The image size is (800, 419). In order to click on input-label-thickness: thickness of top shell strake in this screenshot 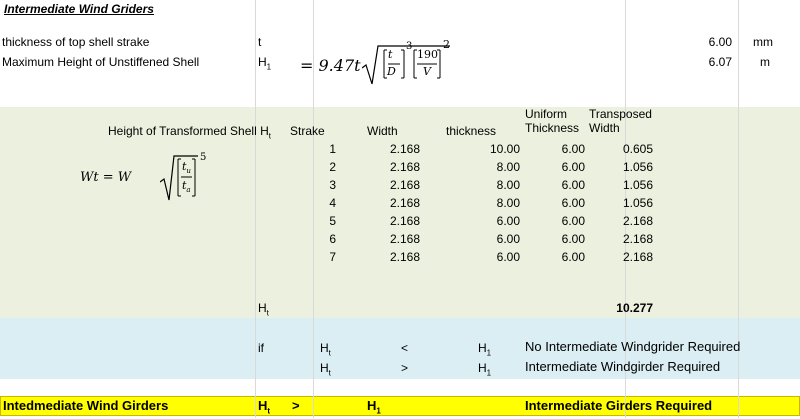, I will do `click(76, 42)`.